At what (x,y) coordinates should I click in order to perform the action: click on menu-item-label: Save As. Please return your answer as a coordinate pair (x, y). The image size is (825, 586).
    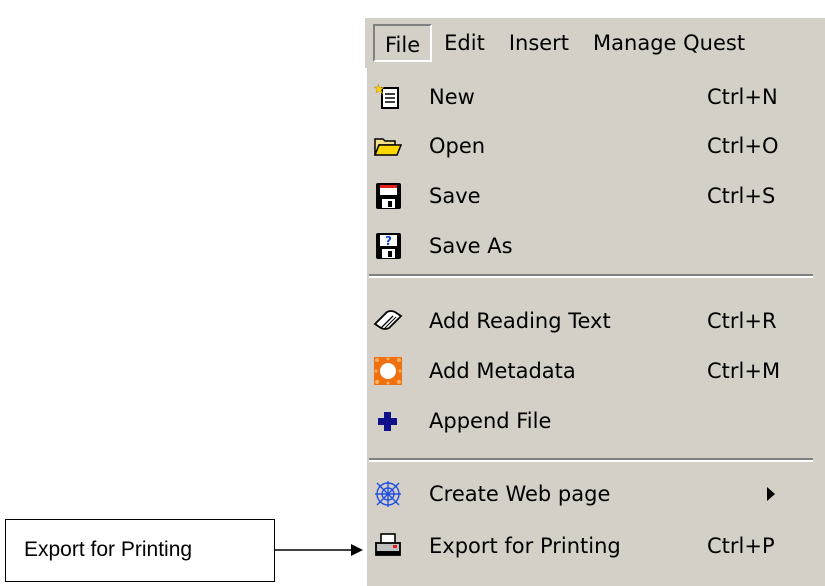
    Looking at the image, I should click on (471, 246).